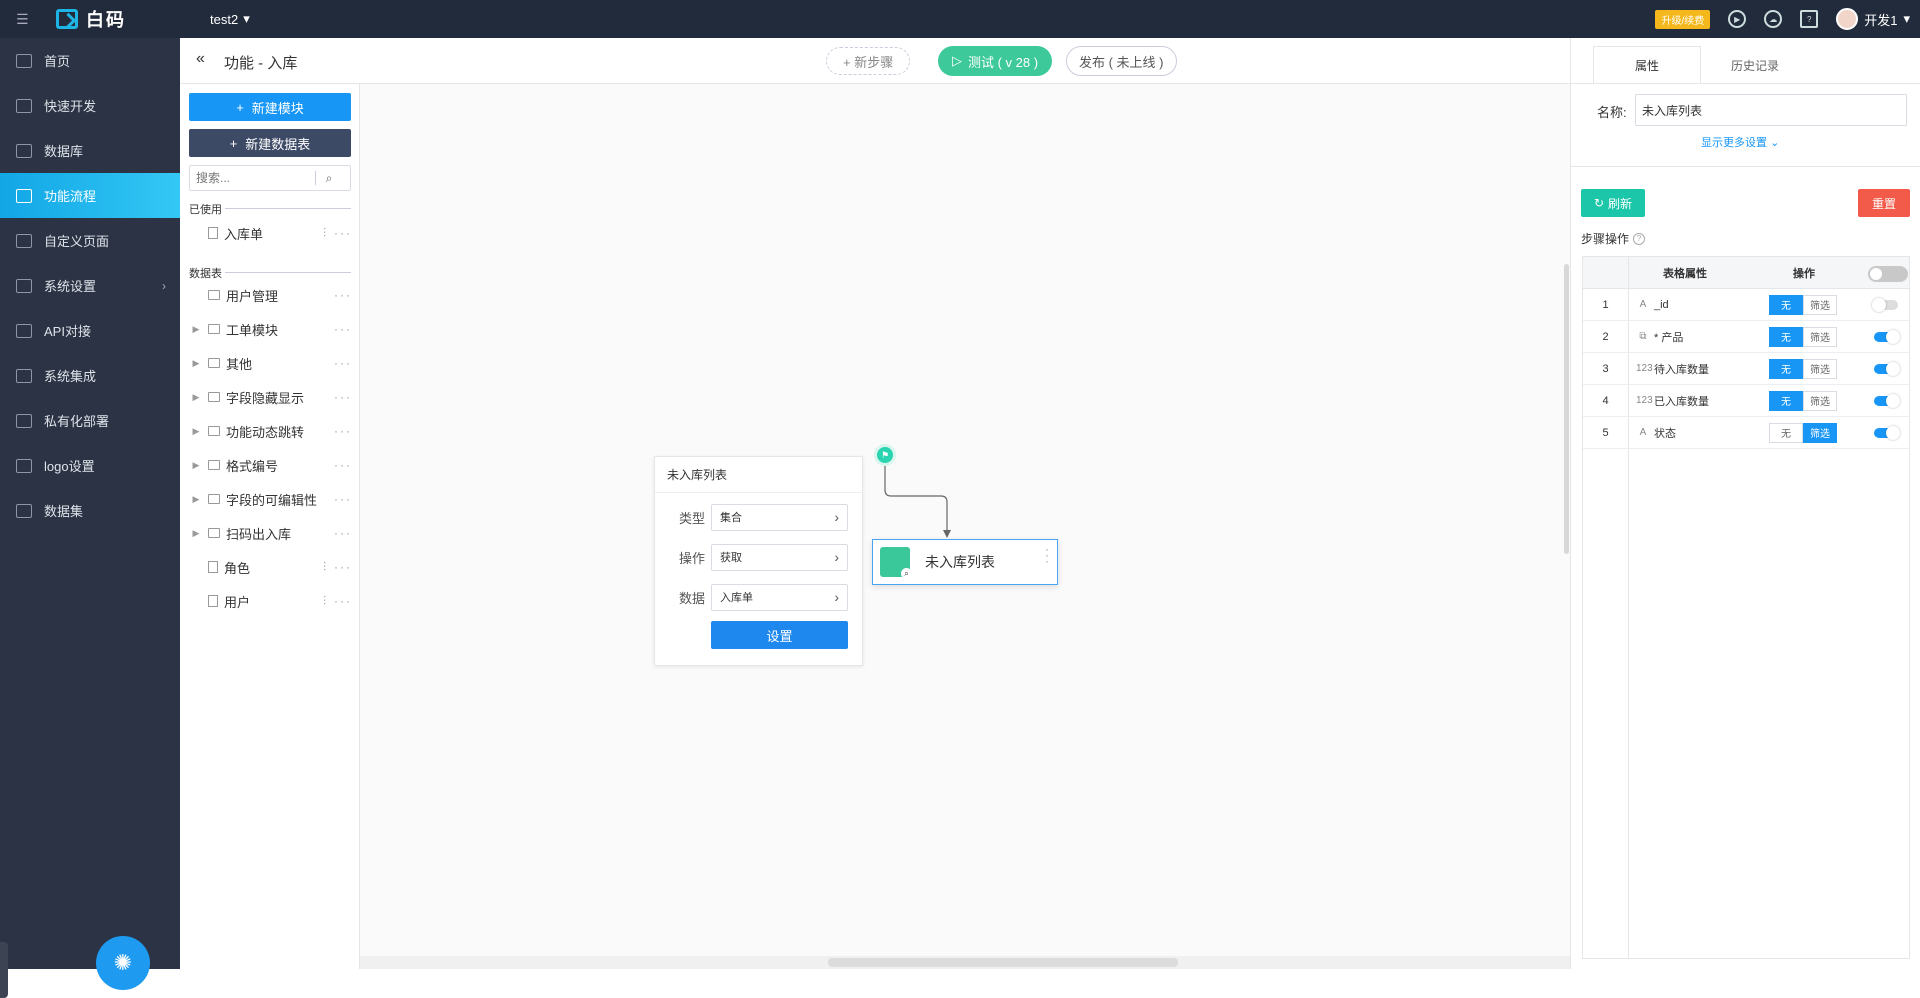 The height and width of the screenshot is (998, 1920). Describe the element at coordinates (1737, 19) in the screenshot. I see `play-icon: ▶` at that location.